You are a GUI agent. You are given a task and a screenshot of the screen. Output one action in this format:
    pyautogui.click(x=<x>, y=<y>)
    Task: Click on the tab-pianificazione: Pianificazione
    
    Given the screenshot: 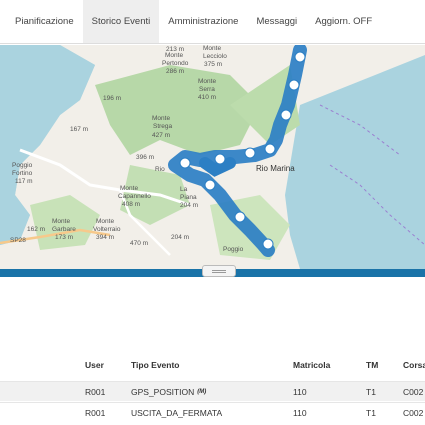 What is the action you would take?
    pyautogui.click(x=41, y=21)
    